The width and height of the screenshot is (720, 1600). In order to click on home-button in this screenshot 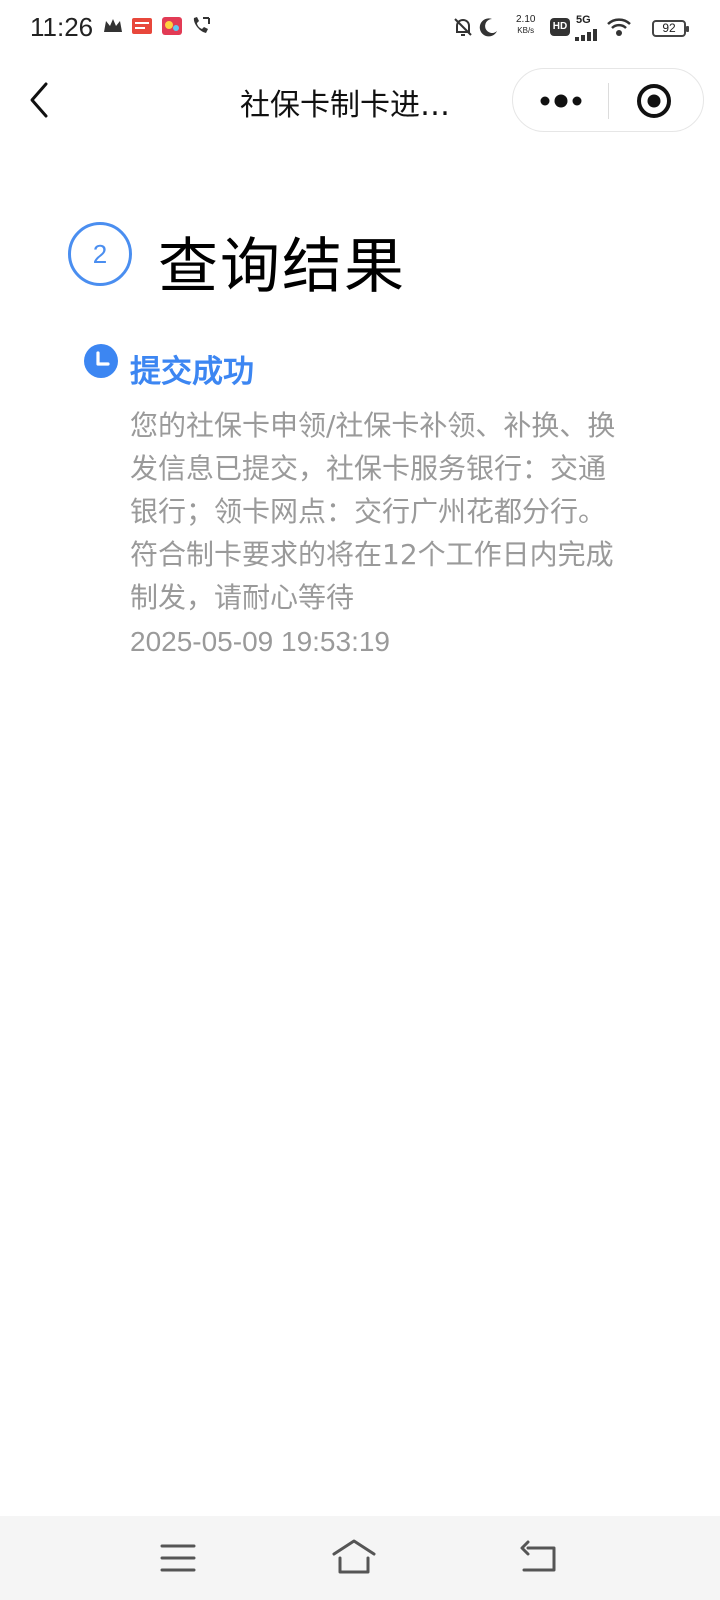, I will do `click(354, 1558)`.